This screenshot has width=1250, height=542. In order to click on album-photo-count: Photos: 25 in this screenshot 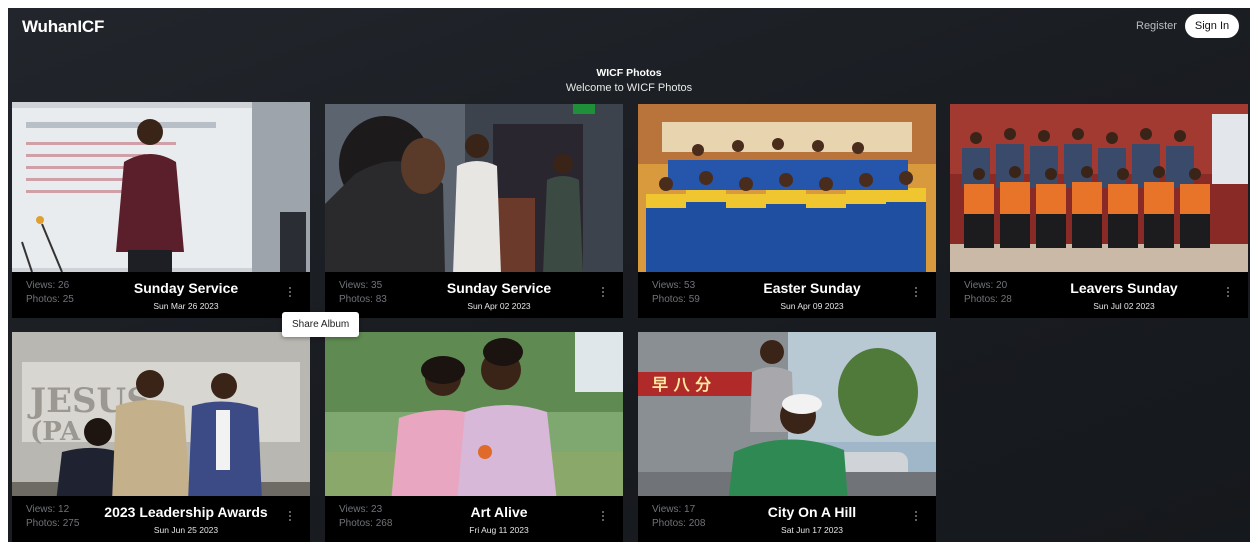, I will do `click(50, 299)`.